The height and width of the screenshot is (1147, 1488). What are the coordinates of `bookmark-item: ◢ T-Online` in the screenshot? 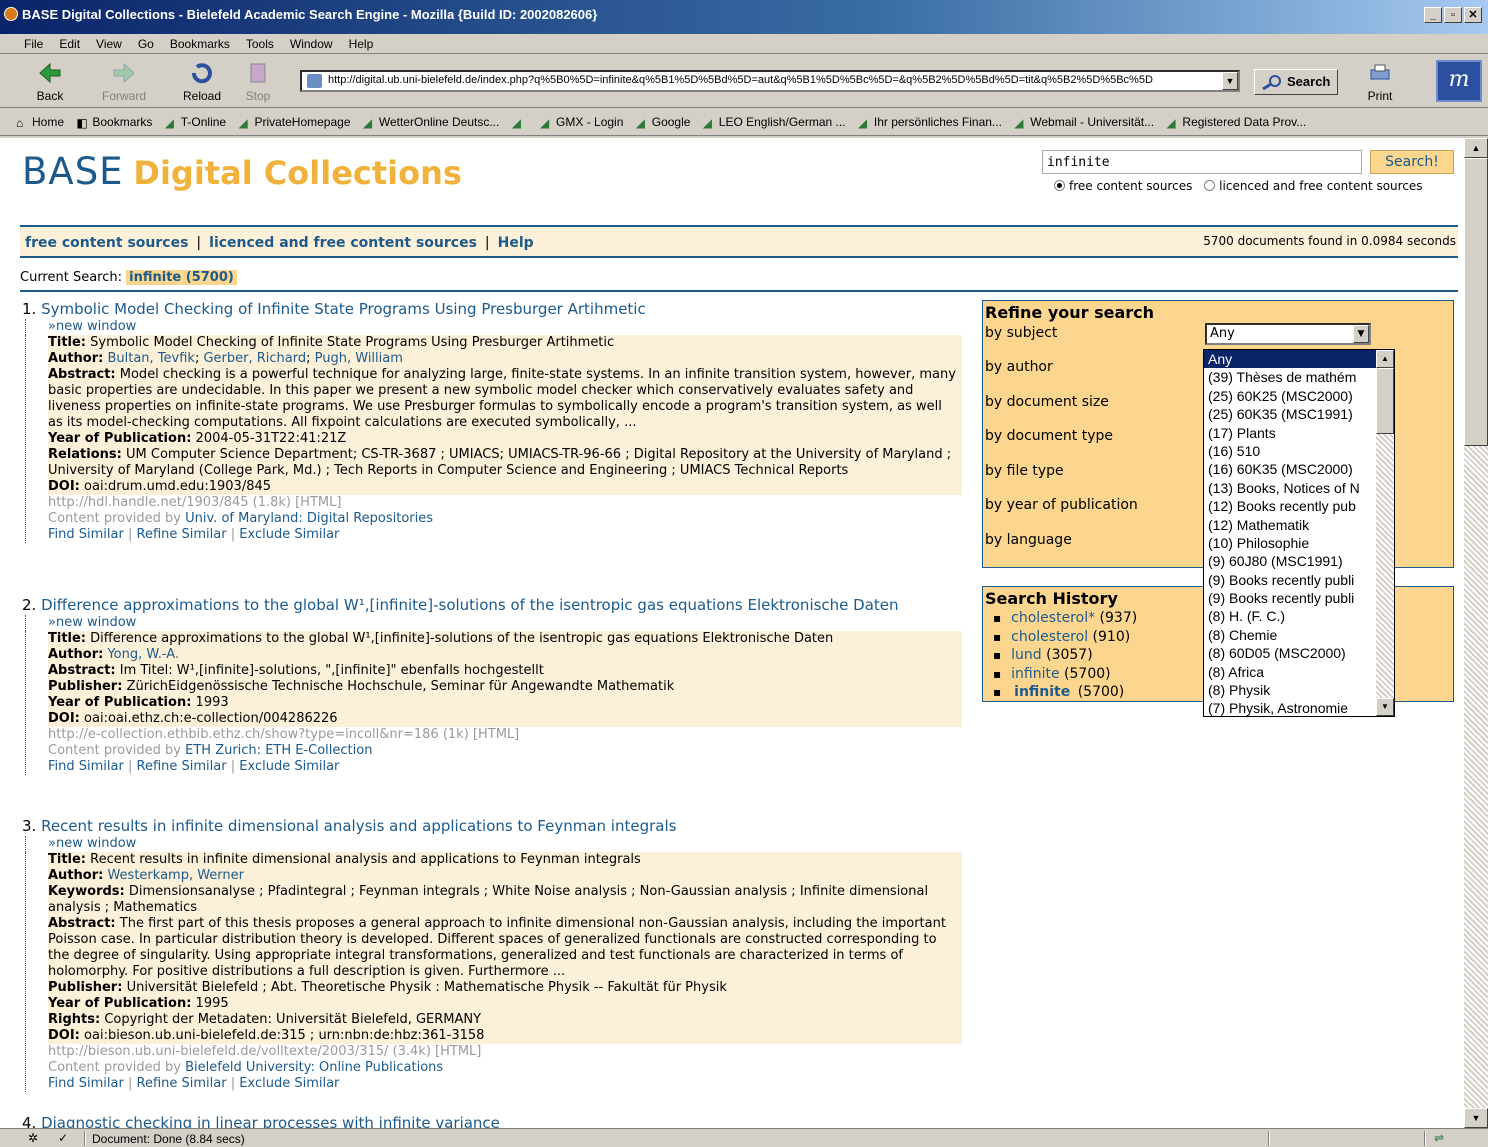 It's located at (196, 120).